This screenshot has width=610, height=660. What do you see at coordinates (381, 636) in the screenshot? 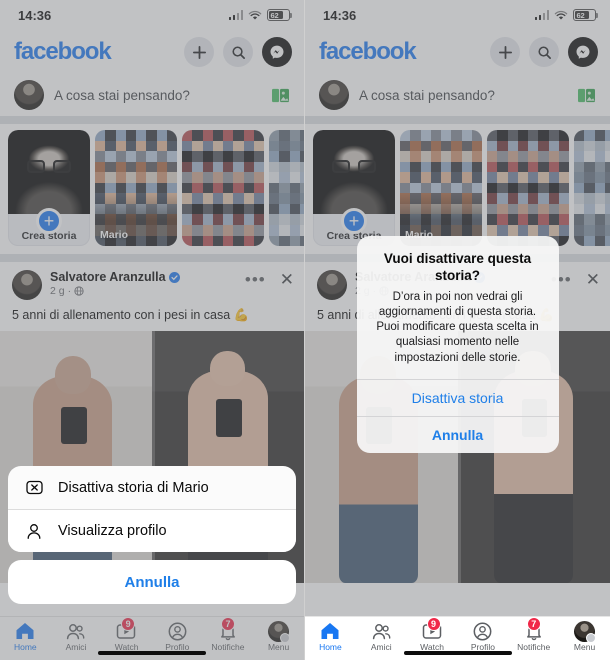
I see `nav-item-amici: Amici` at bounding box center [381, 636].